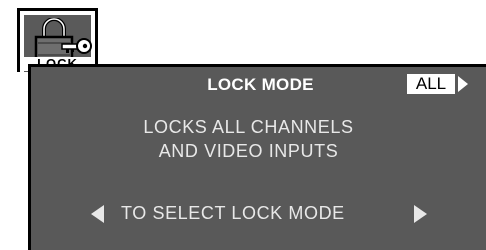  Describe the element at coordinates (248, 151) in the screenshot. I see `description-line-2: AND VIDEO INPUTS` at that location.